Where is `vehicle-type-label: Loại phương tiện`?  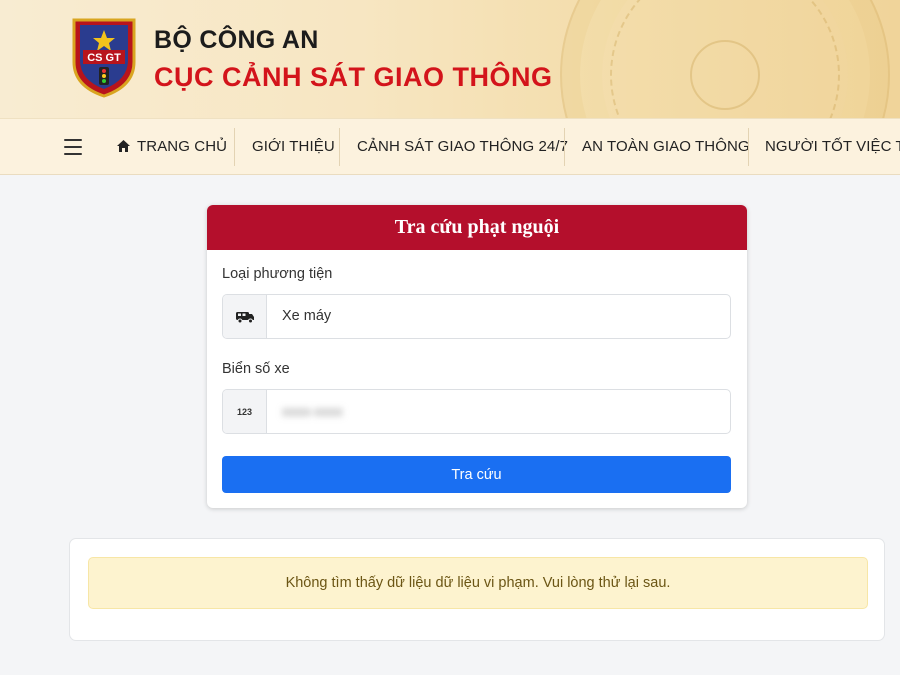
vehicle-type-label: Loại phương tiện is located at coordinates (277, 274).